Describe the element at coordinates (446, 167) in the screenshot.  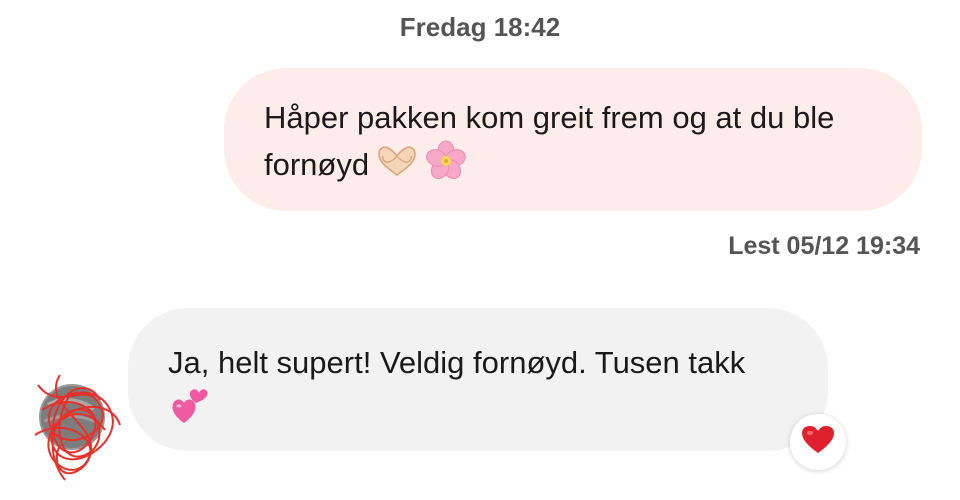
I see `cherry-blossom-icon` at that location.